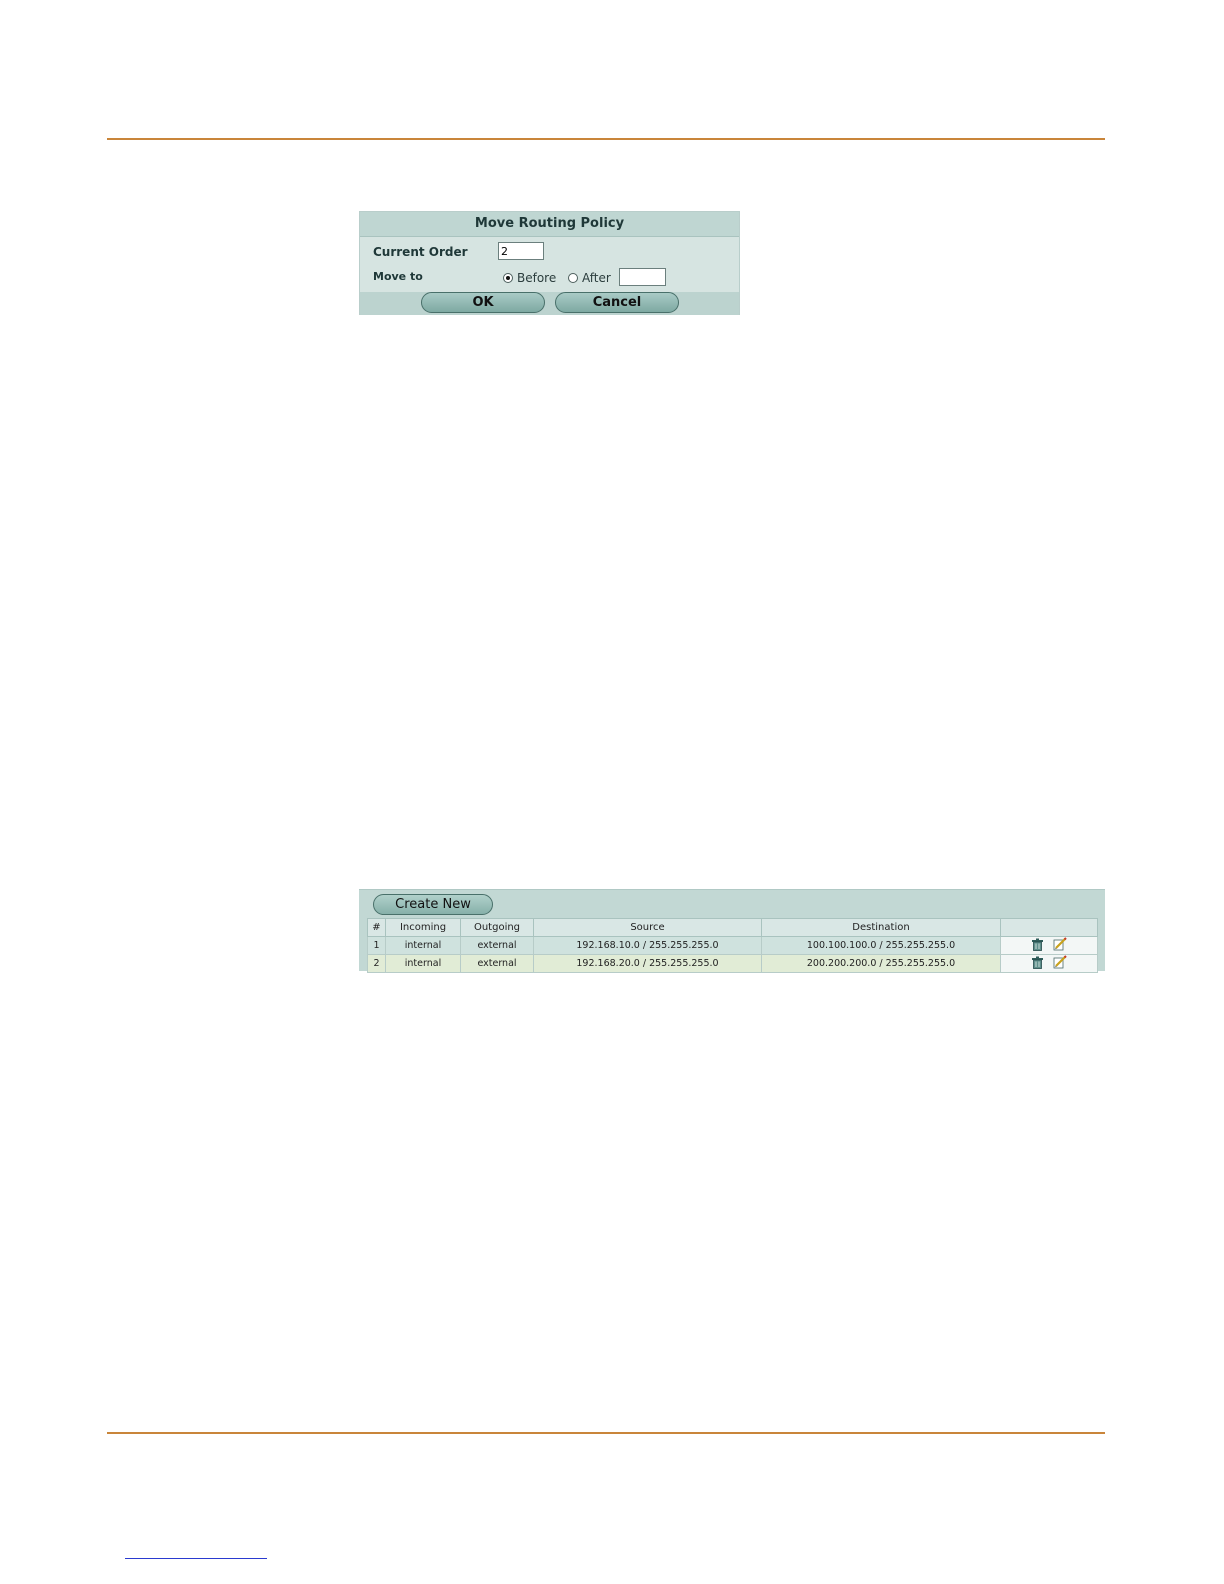 The width and height of the screenshot is (1224, 1584). Describe the element at coordinates (508, 278) in the screenshot. I see `before-radio` at that location.